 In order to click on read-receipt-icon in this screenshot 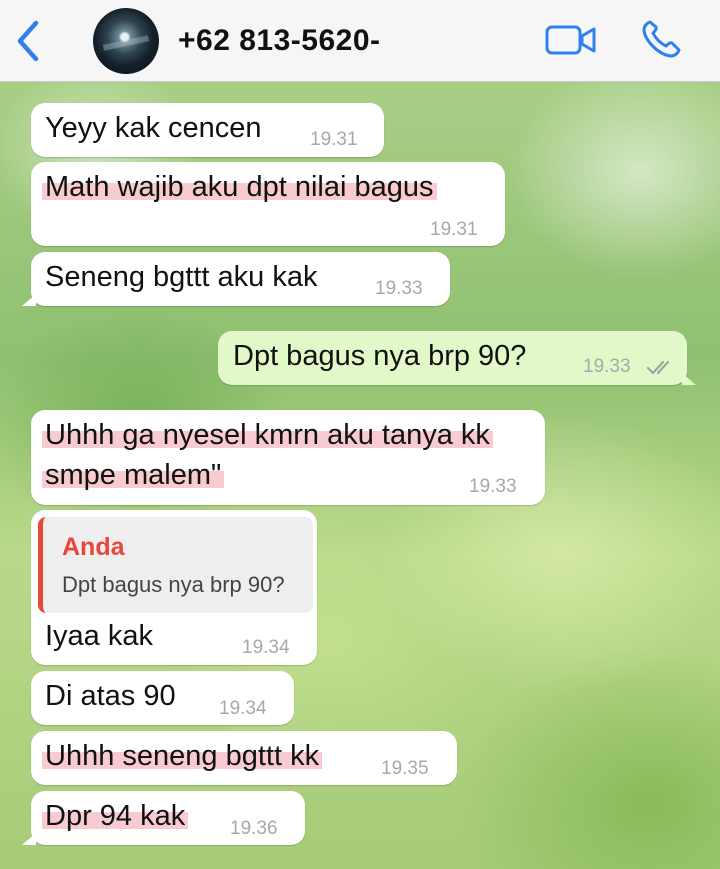, I will do `click(658, 367)`.